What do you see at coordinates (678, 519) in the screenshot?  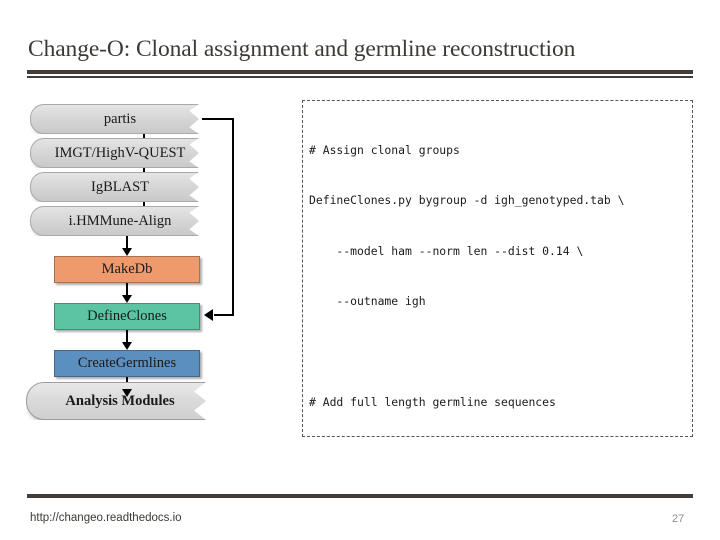 I see `page-number: 27` at bounding box center [678, 519].